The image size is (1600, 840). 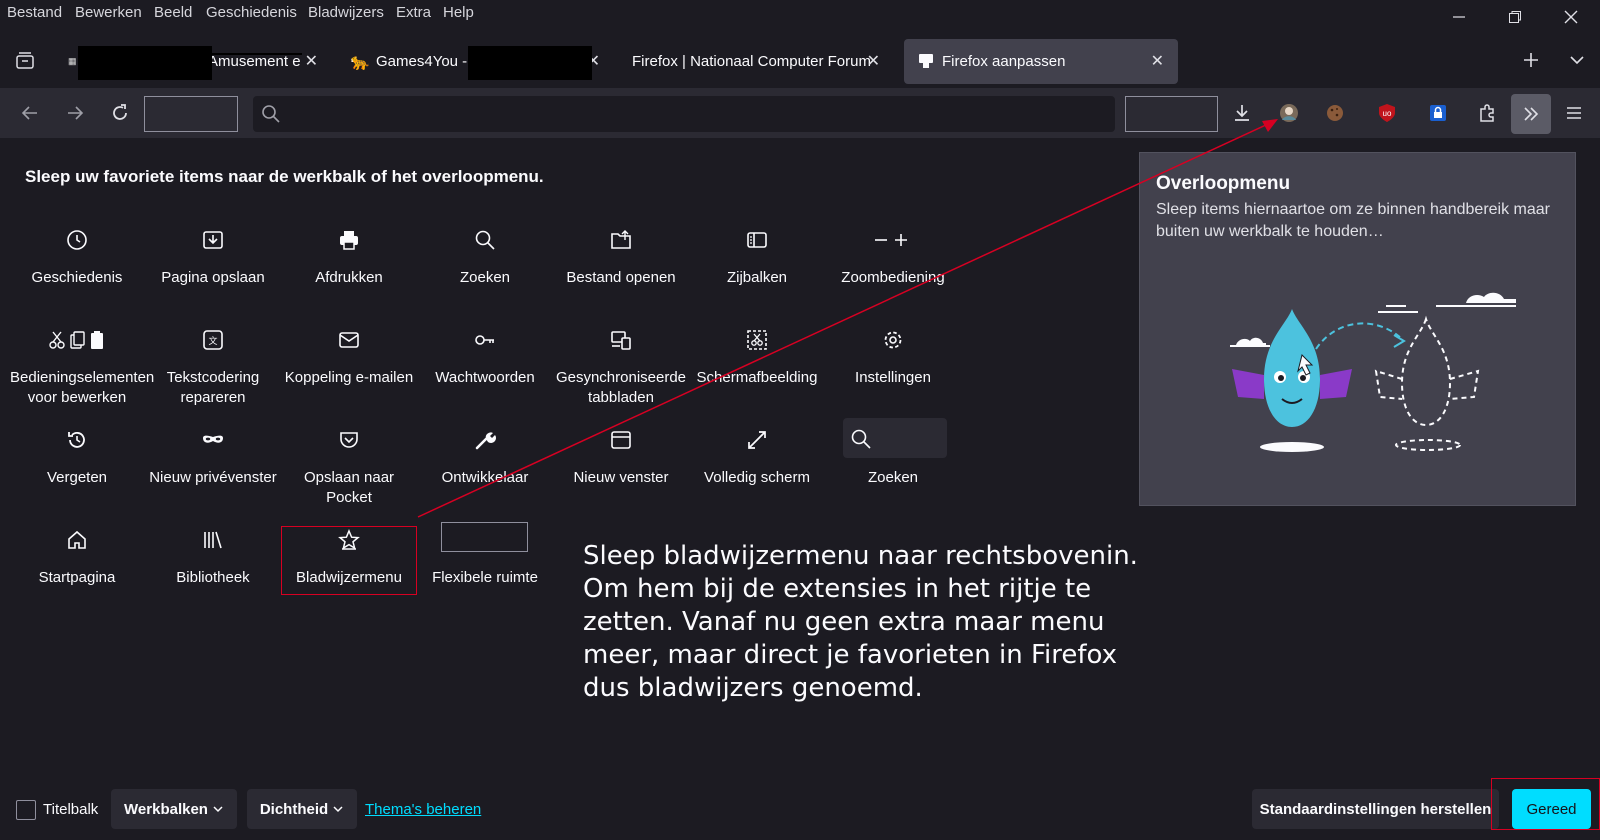 What do you see at coordinates (77, 258) in the screenshot?
I see `palette-item-geschiedenis: Geschiedenis` at bounding box center [77, 258].